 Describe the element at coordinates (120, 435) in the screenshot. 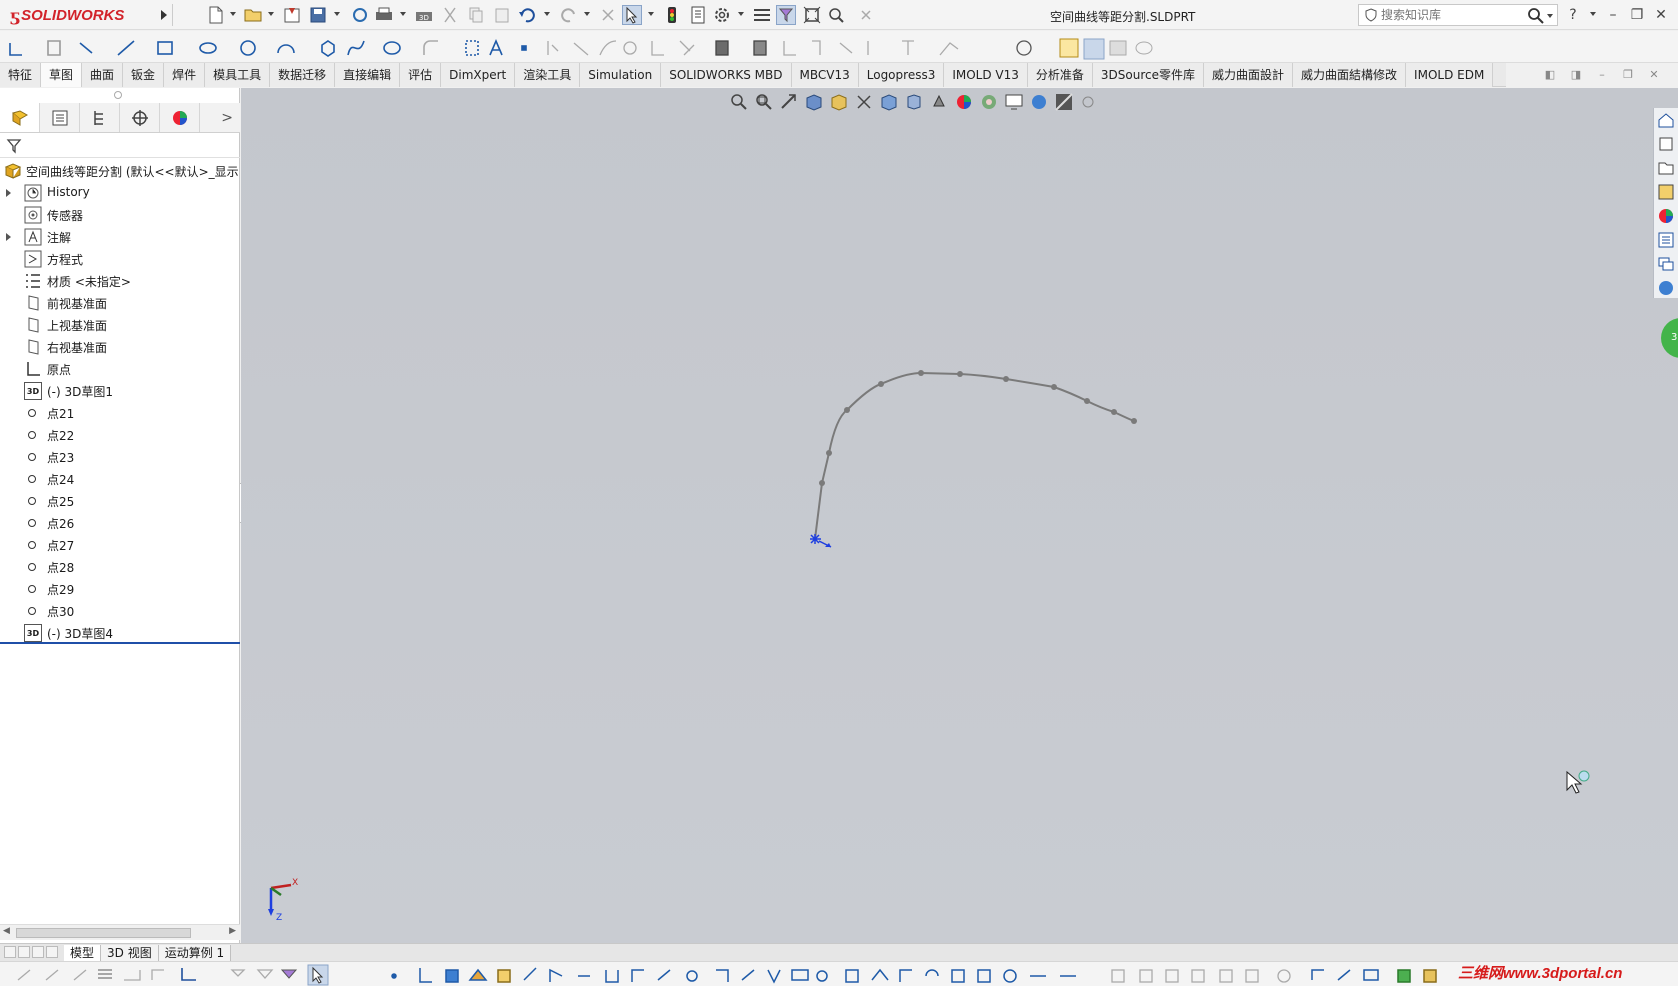

I see `tree-item-point: 点22` at that location.